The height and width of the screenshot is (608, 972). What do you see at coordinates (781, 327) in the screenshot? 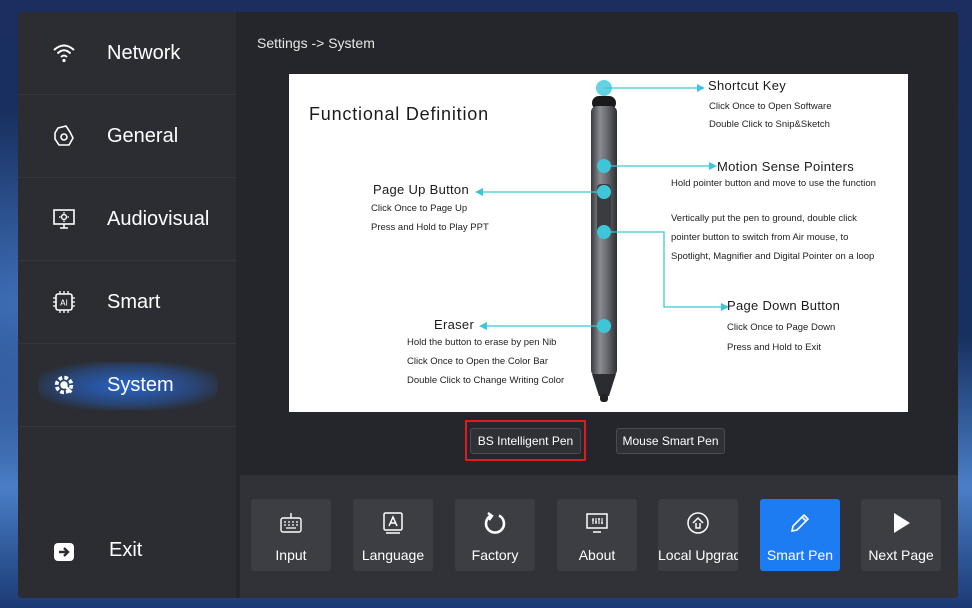
I see `page-down-desc-1: Click Once to Page Down` at bounding box center [781, 327].